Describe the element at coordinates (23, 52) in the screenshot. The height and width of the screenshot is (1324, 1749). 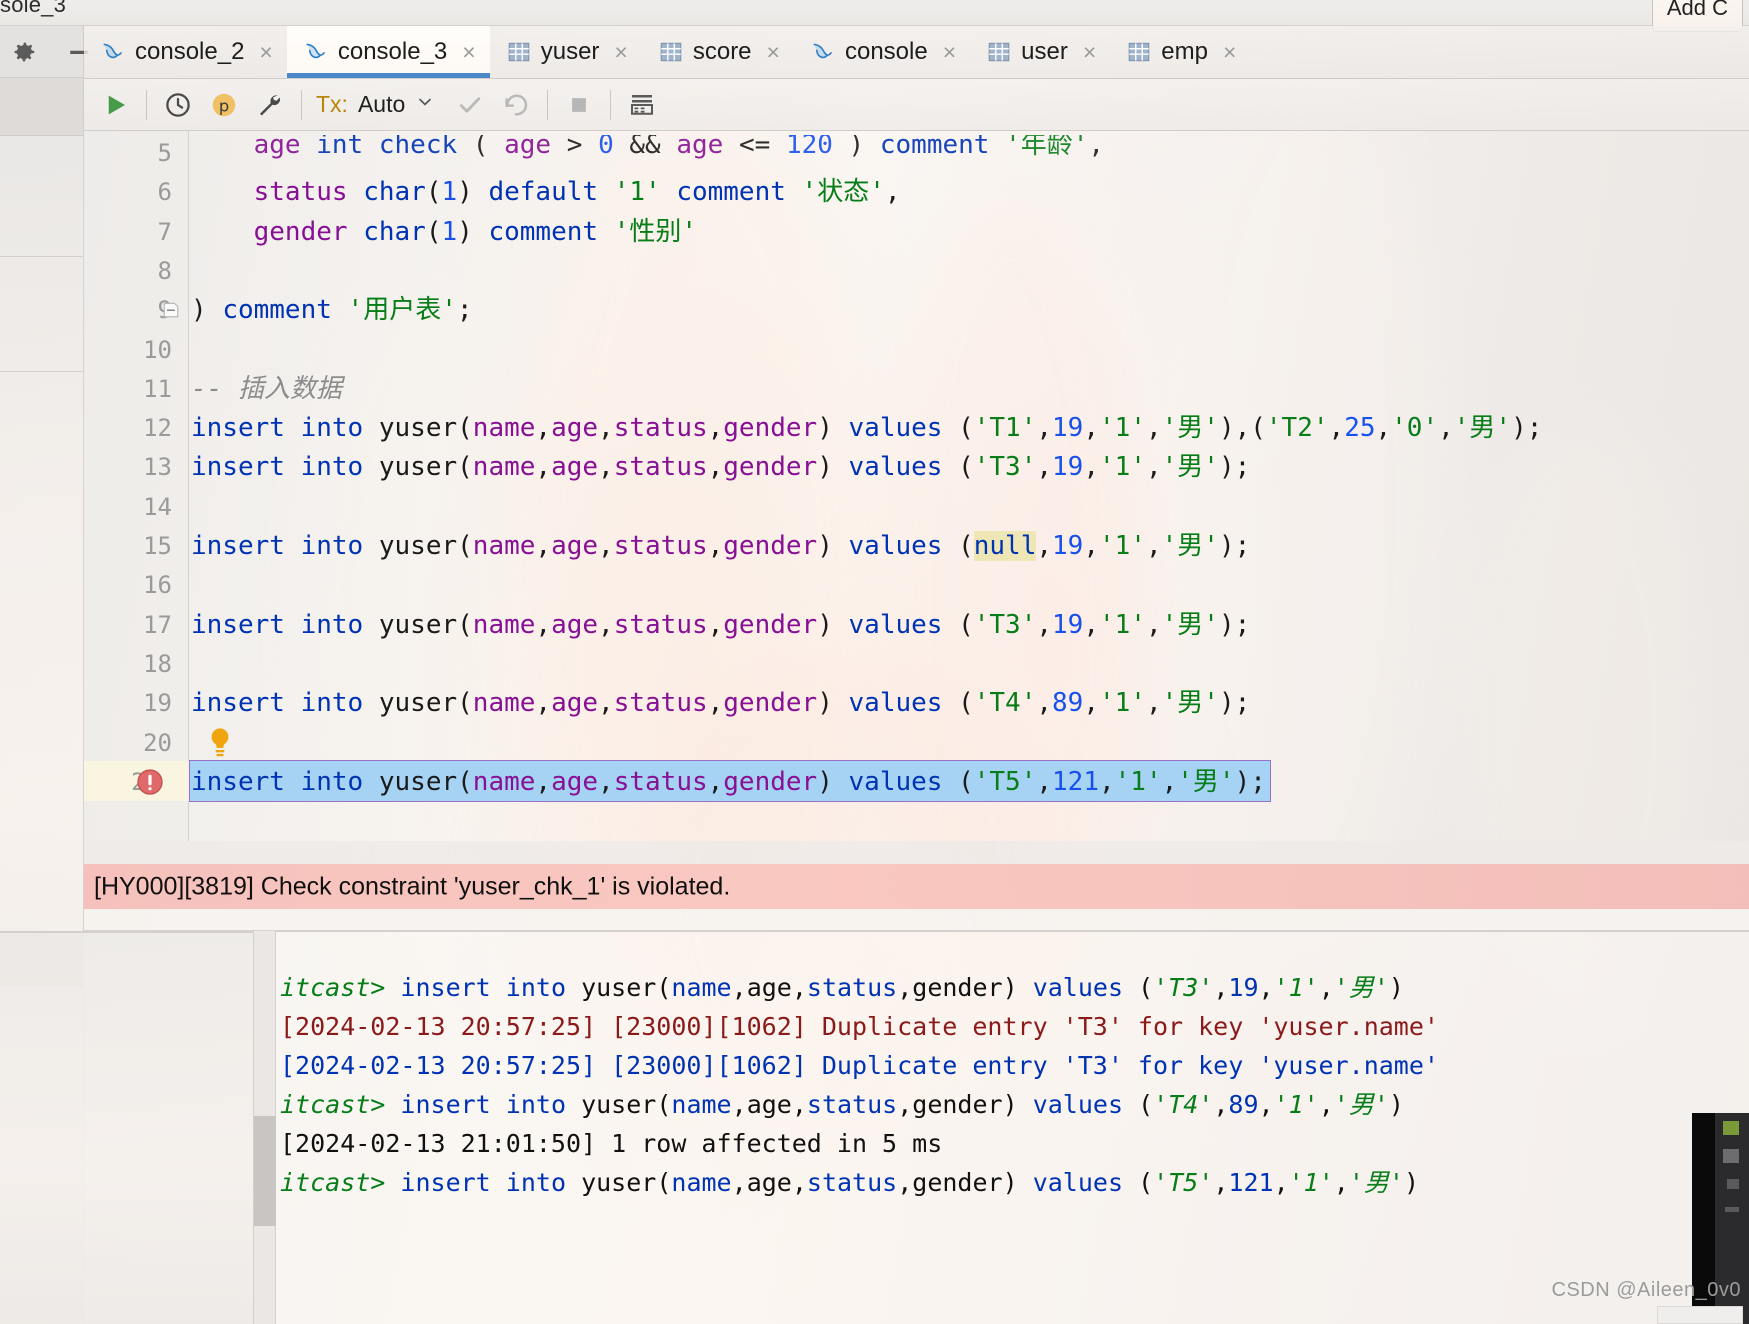
I see `gear-icon` at that location.